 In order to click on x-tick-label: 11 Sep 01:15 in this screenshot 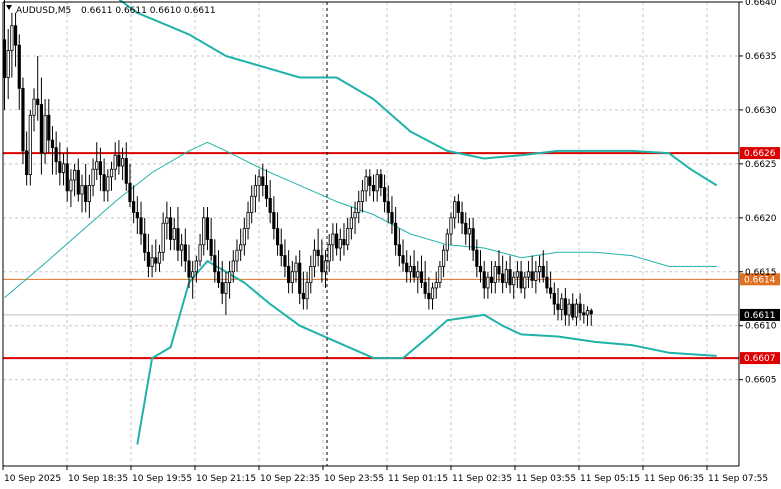, I will do `click(418, 479)`.